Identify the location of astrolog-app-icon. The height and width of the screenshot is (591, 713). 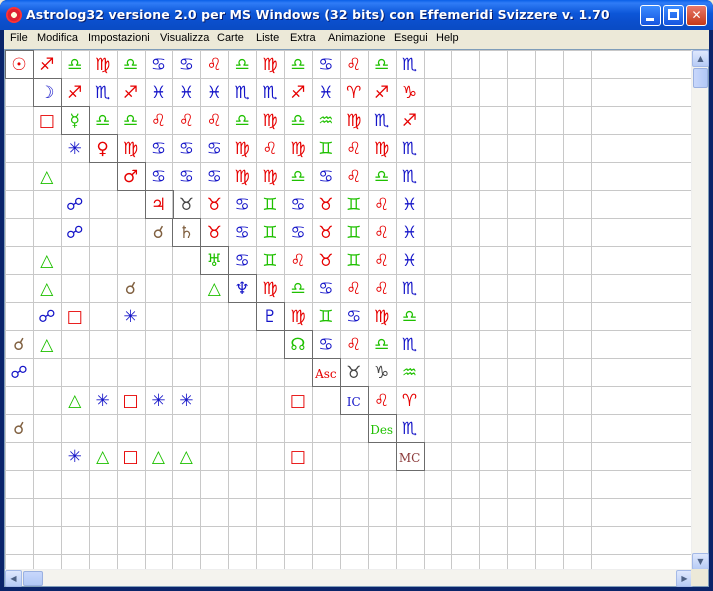
(14, 15).